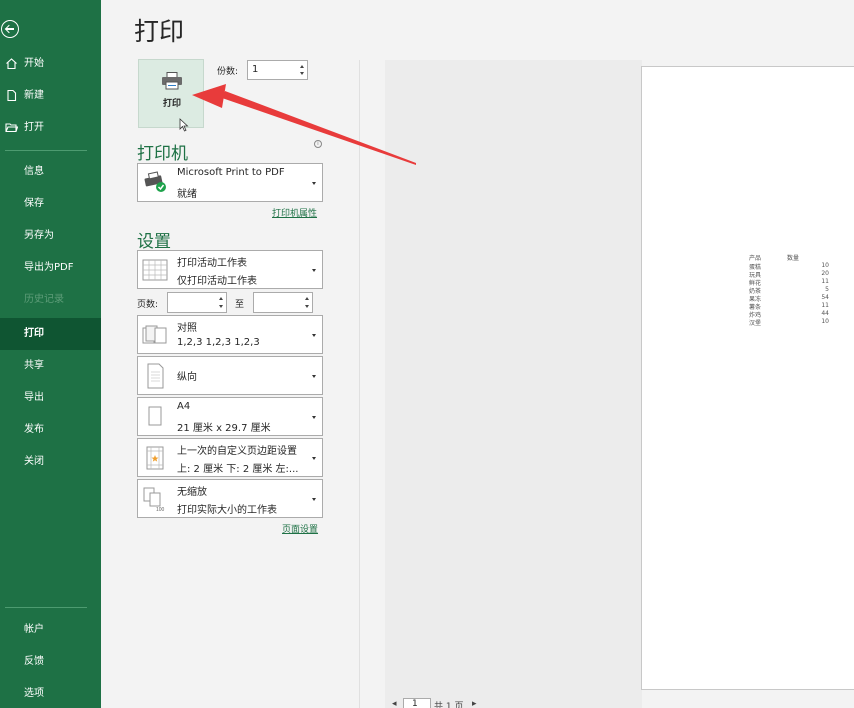 This screenshot has width=854, height=708. Describe the element at coordinates (184, 406) in the screenshot. I see `paper-line1: A4` at that location.